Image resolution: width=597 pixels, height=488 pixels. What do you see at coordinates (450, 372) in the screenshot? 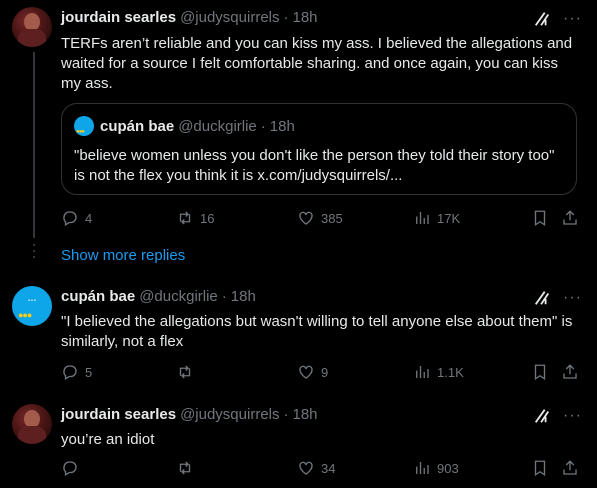
I see `views-count: 1.1K` at bounding box center [450, 372].